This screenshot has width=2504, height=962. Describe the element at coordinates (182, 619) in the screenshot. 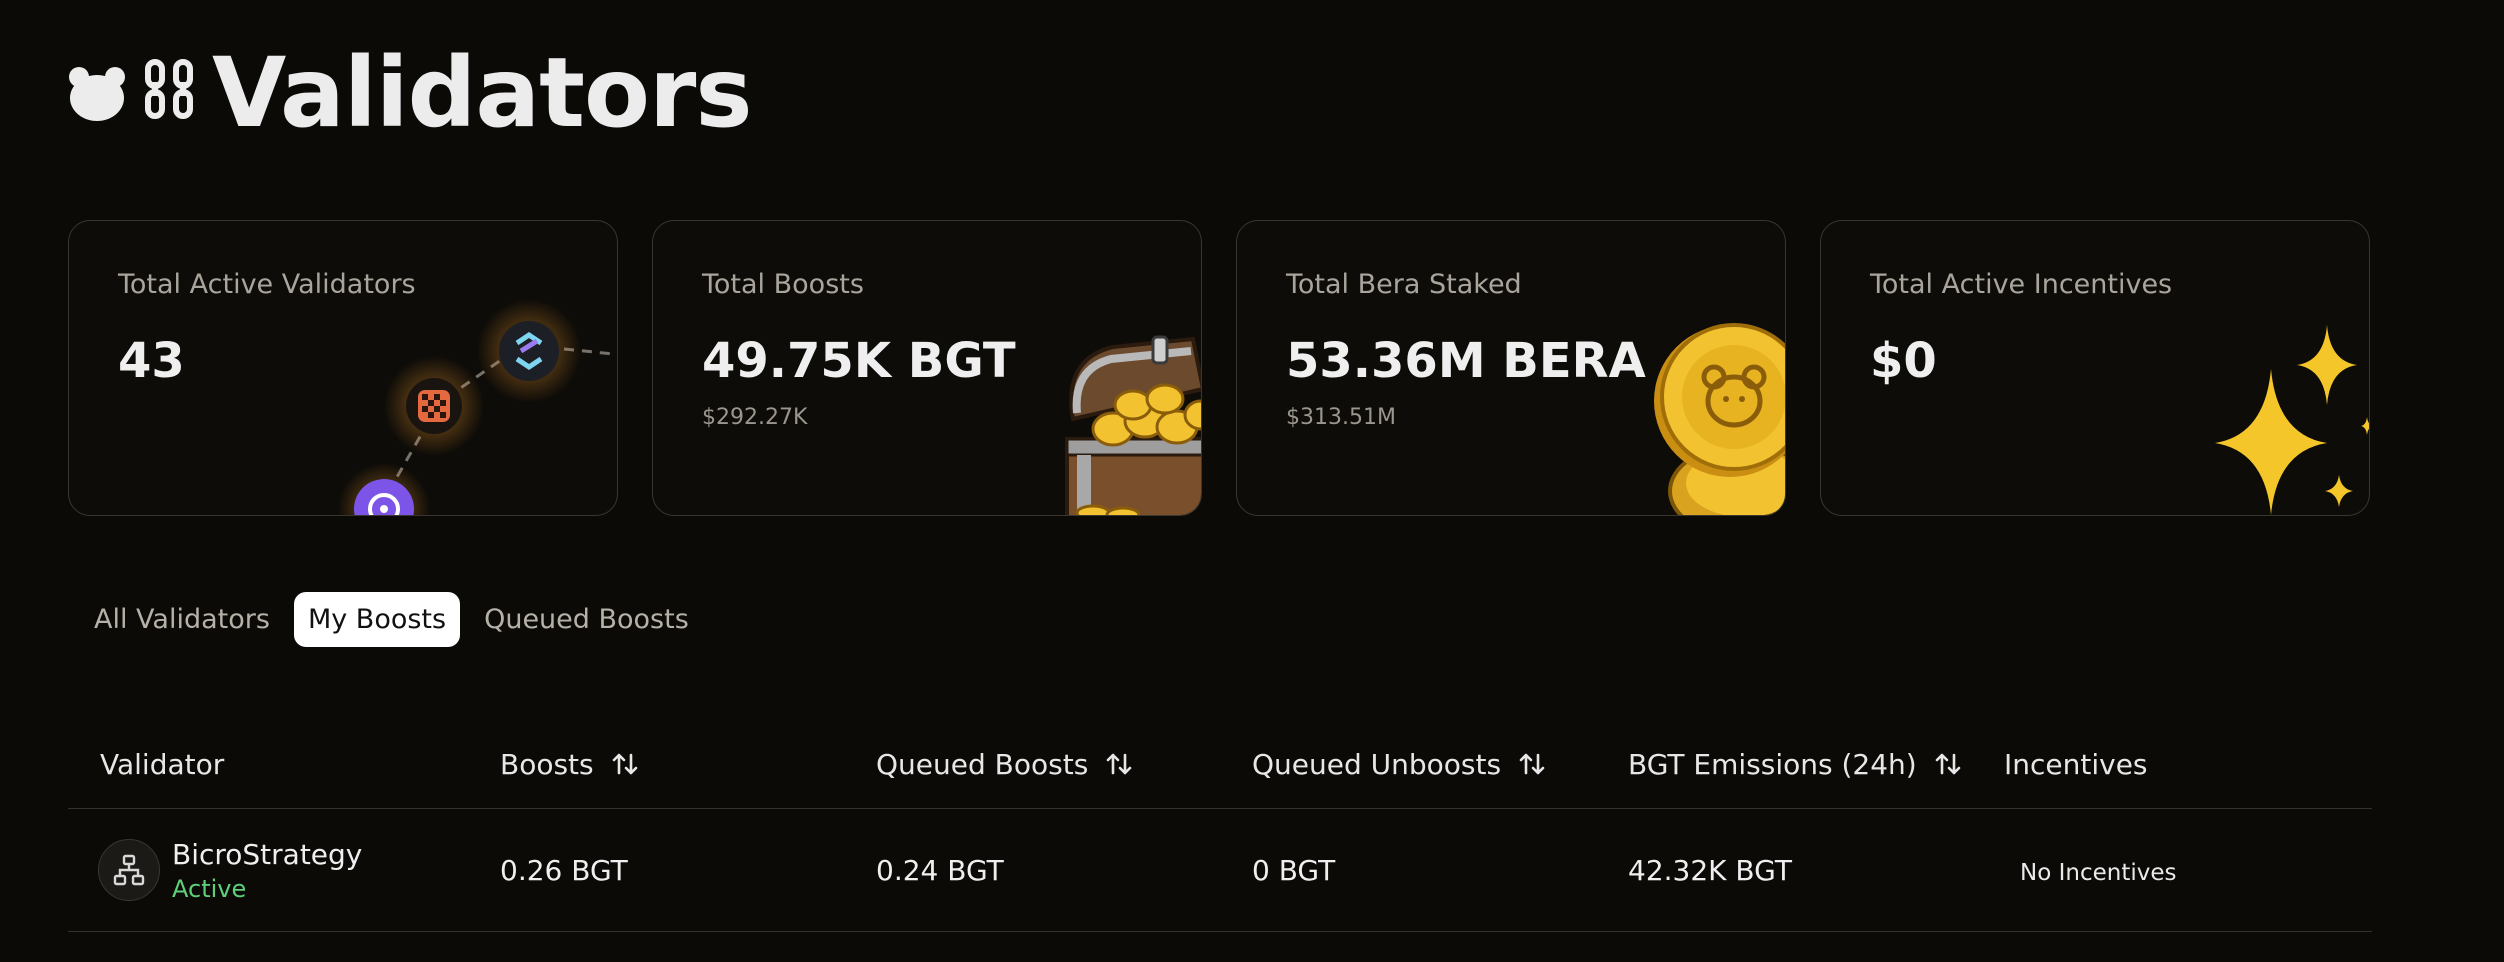

I see `tab-all-validators: All Validators` at that location.